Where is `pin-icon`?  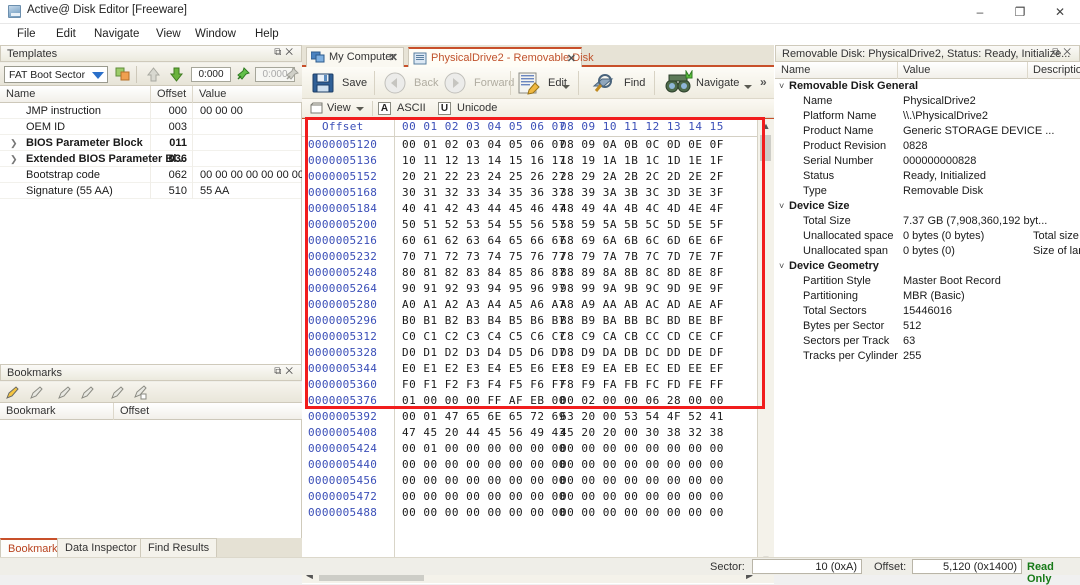
pin-icon is located at coordinates (291, 74).